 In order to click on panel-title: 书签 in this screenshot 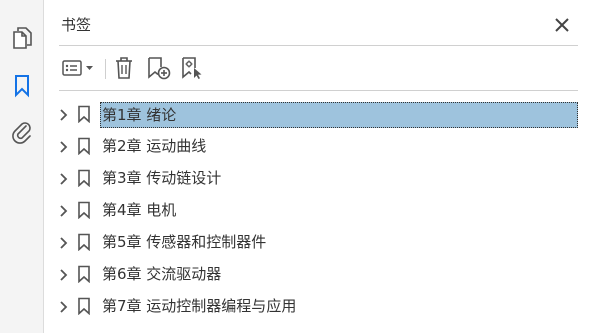, I will do `click(76, 25)`.